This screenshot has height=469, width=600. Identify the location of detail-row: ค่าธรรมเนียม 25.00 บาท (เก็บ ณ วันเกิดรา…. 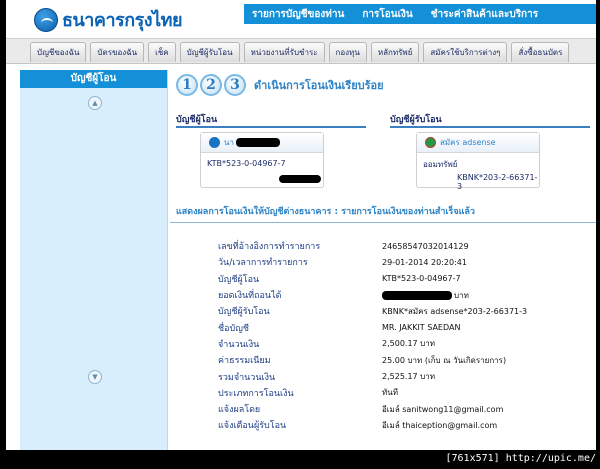
(403, 360).